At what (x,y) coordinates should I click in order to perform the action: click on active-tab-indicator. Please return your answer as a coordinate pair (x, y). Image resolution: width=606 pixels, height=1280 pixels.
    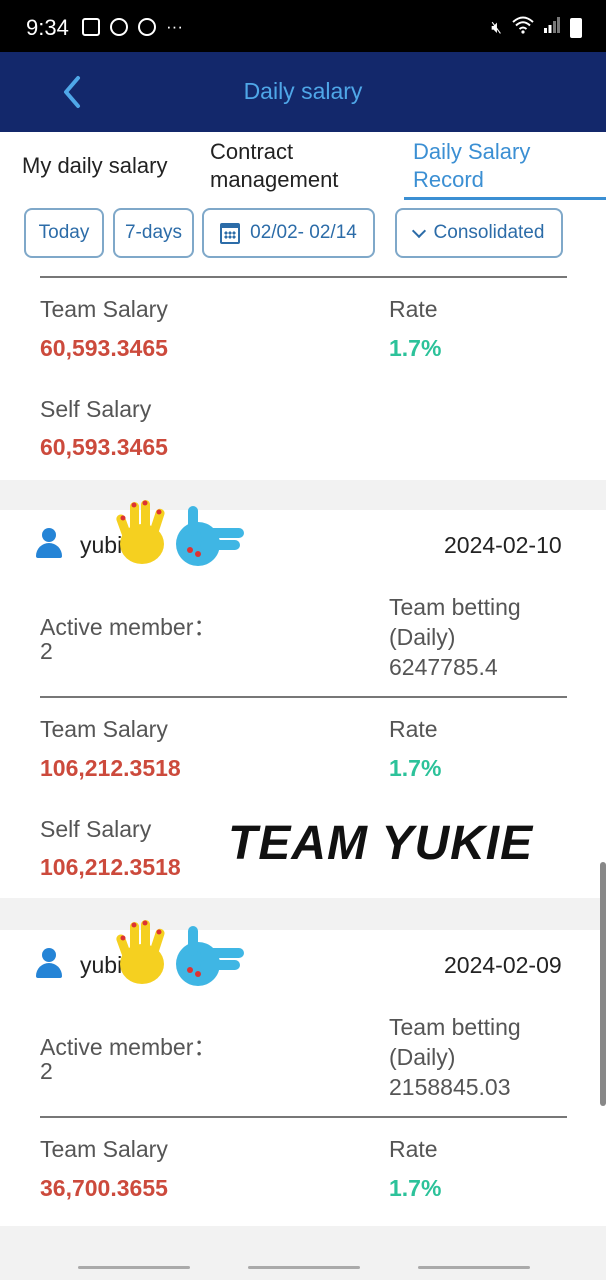
    Looking at the image, I should click on (505, 198).